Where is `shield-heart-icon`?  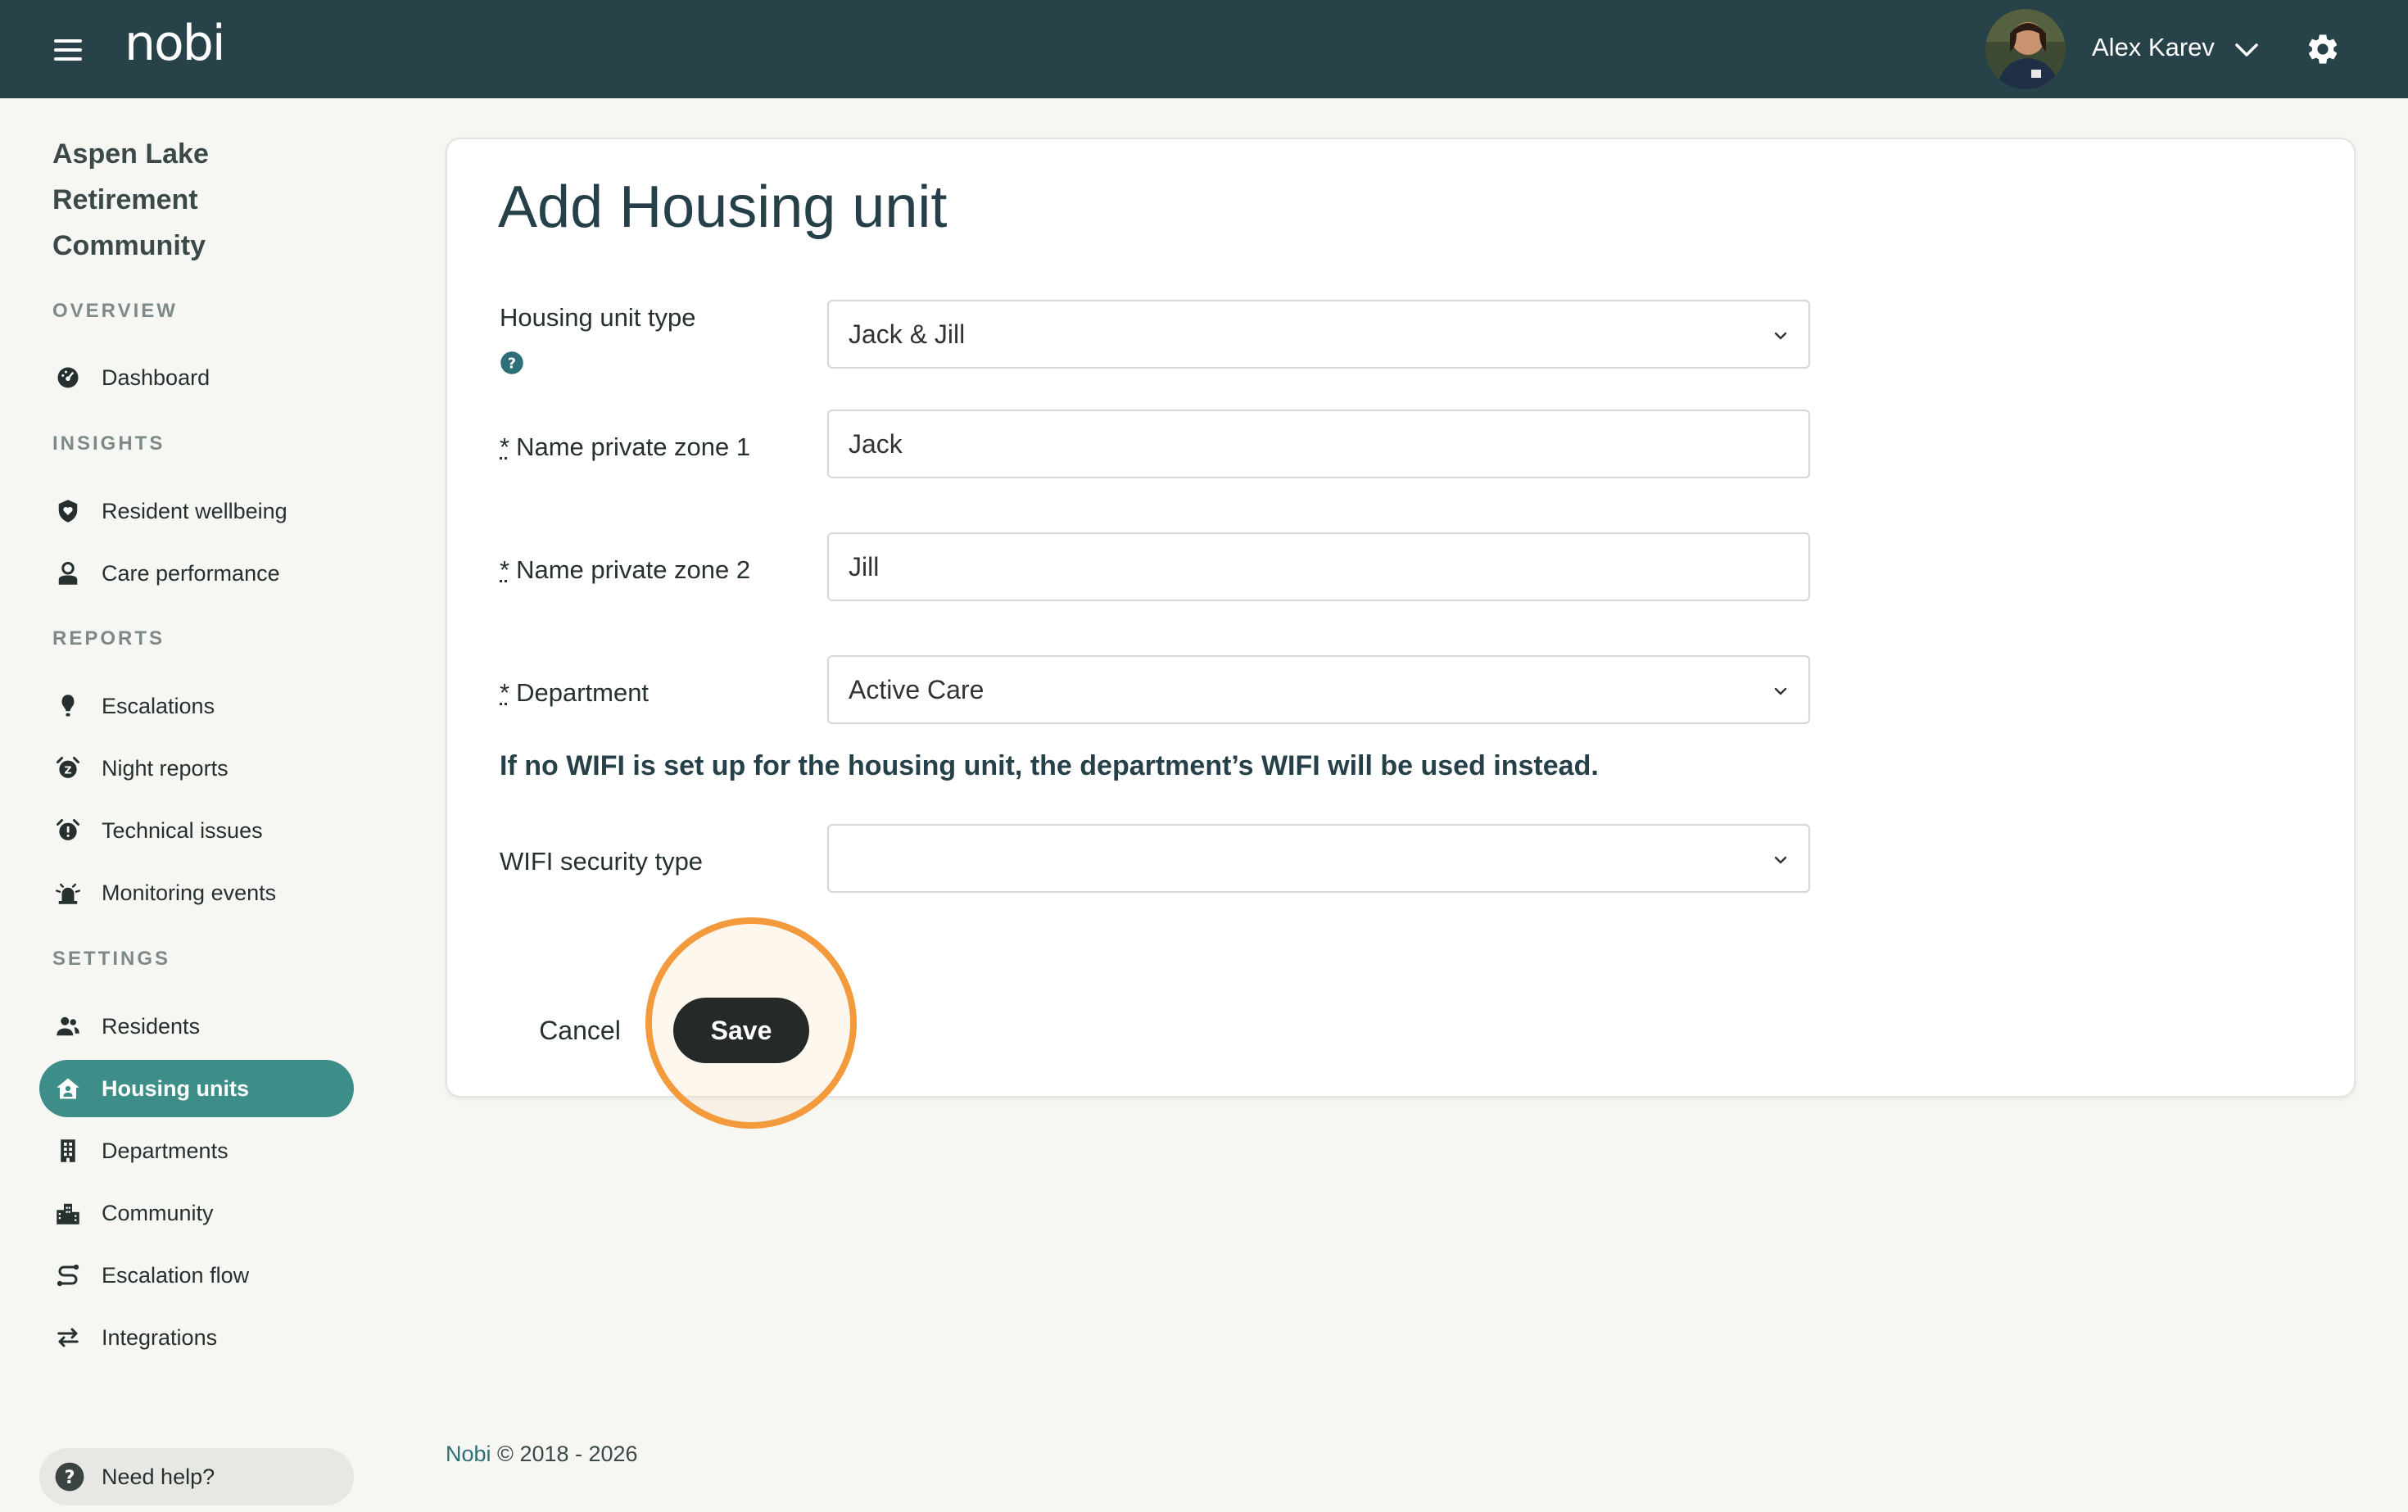
shield-heart-icon is located at coordinates (68, 512).